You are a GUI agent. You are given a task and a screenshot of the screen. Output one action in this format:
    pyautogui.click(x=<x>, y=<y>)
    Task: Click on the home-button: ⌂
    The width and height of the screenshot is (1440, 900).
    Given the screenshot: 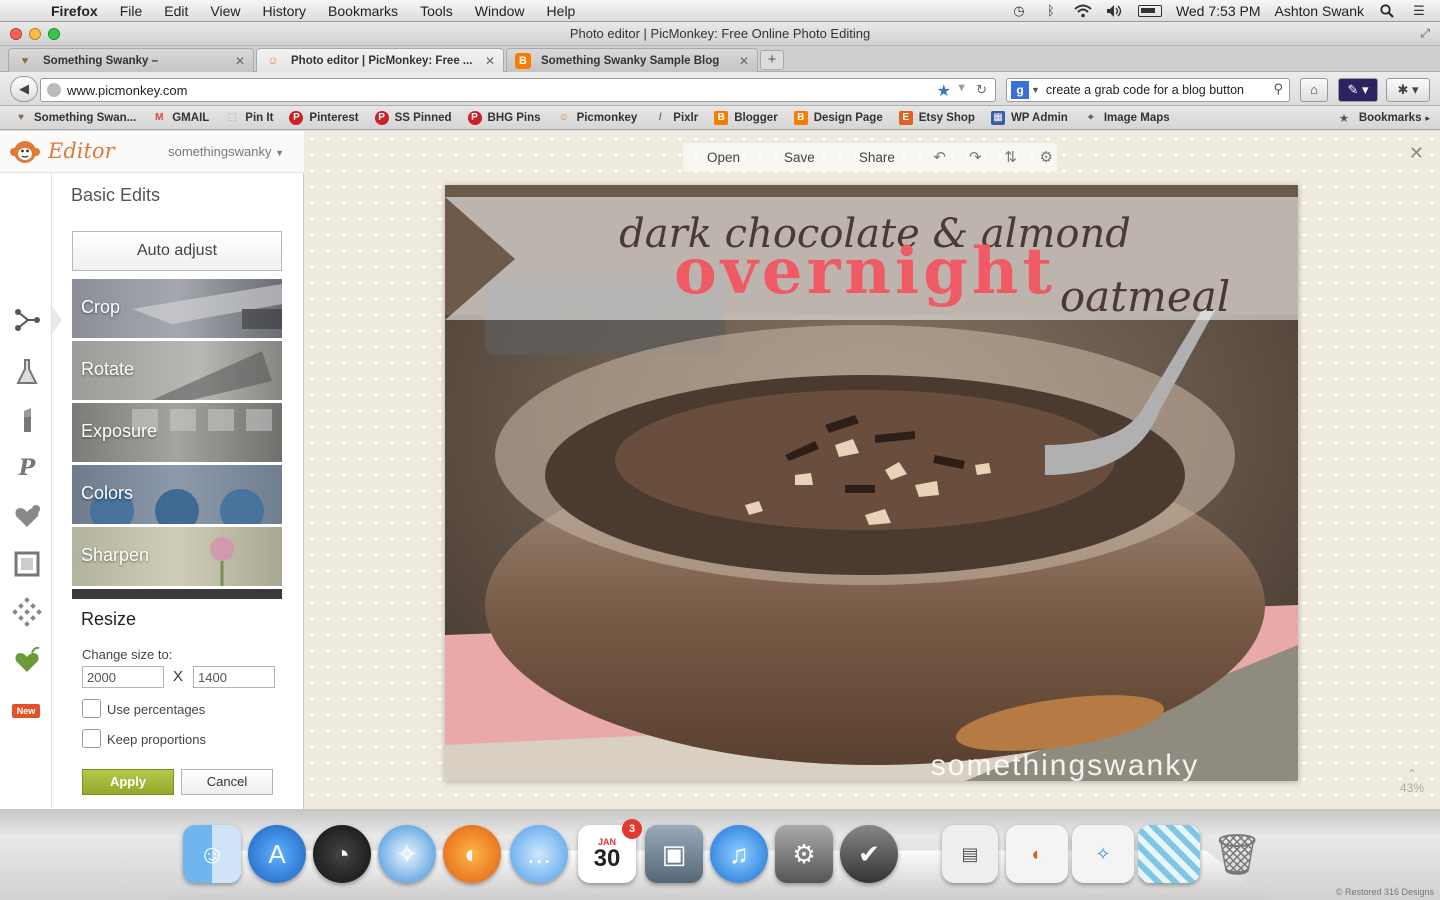 What is the action you would take?
    pyautogui.click(x=1314, y=90)
    